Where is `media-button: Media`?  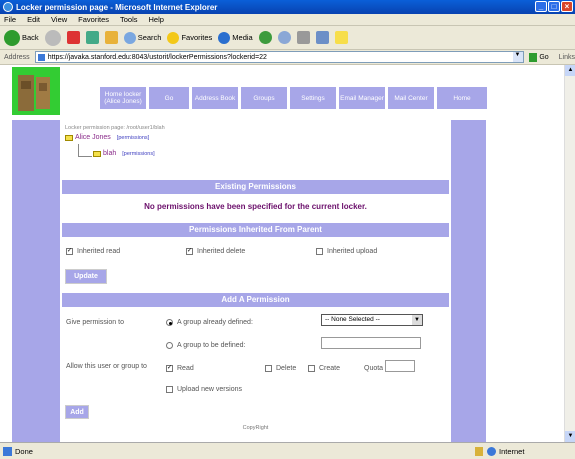
media-button: Media is located at coordinates (235, 37).